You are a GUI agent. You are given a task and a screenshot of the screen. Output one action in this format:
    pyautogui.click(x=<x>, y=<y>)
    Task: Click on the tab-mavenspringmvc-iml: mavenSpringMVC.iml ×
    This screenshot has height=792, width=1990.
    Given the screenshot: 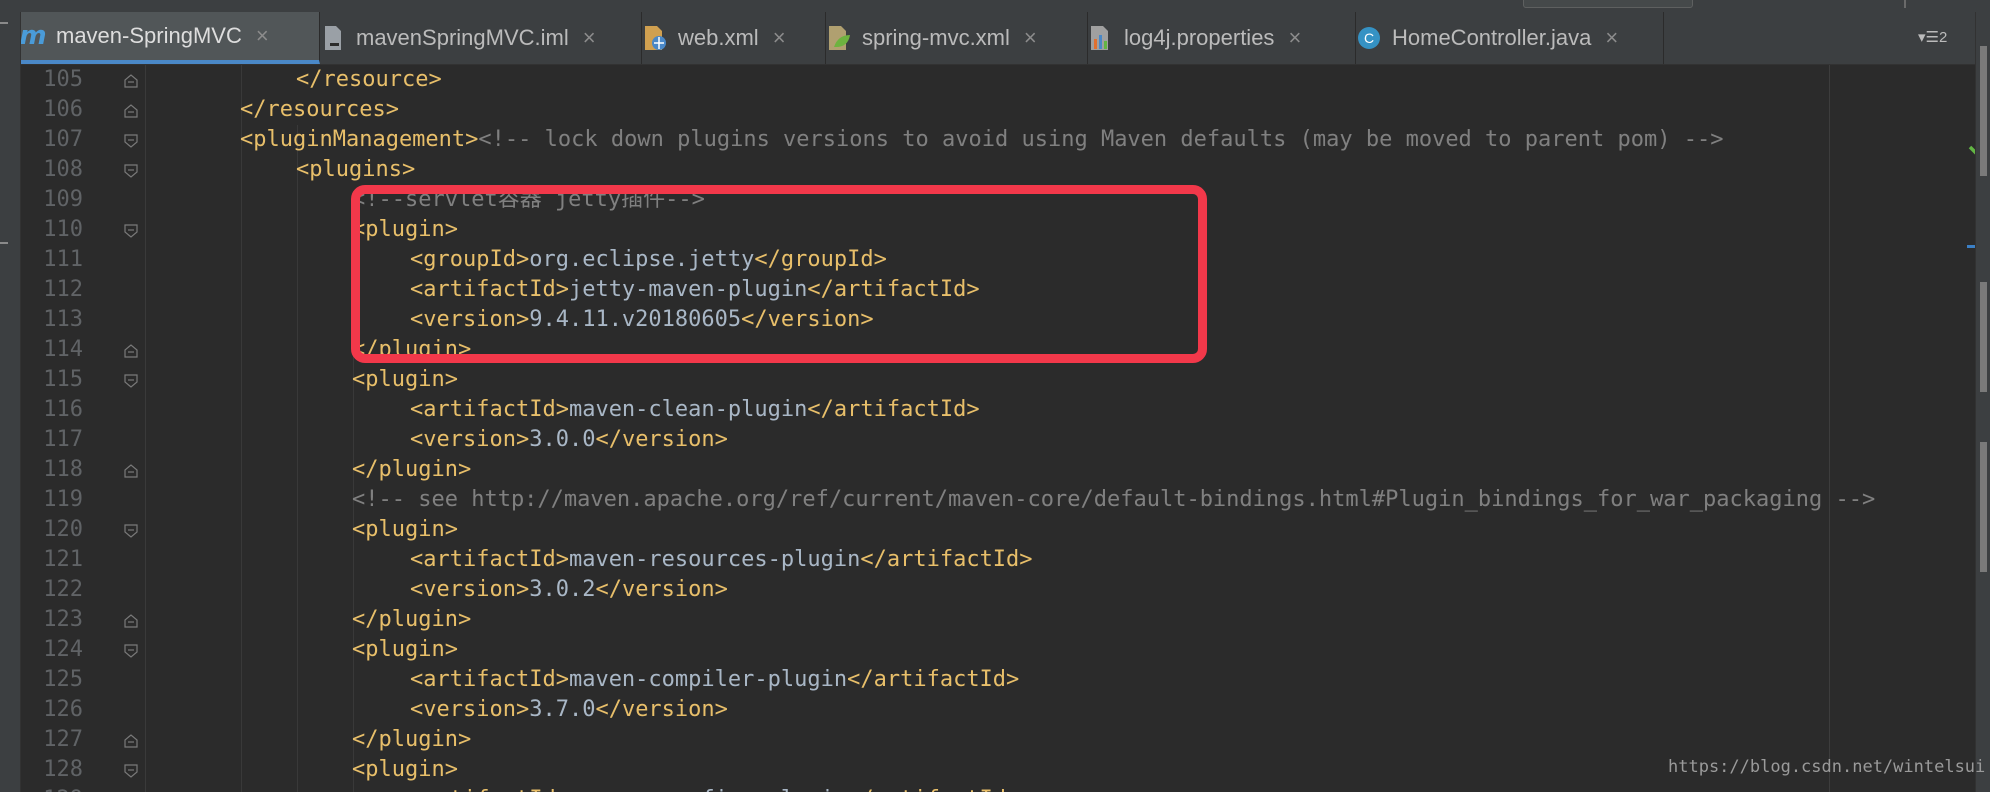 What is the action you would take?
    pyautogui.click(x=481, y=38)
    